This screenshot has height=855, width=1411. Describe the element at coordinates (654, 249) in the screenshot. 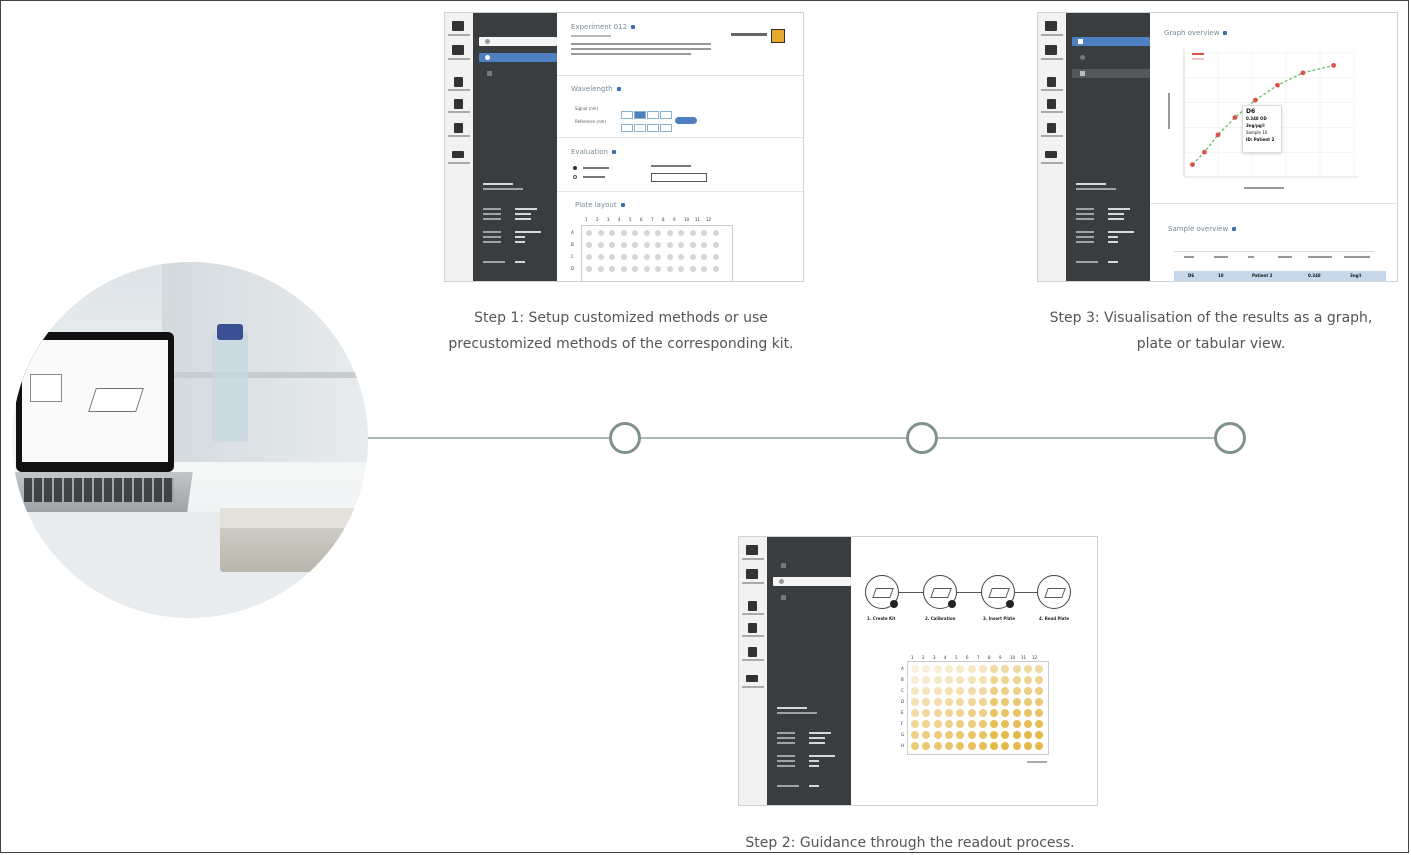

I see `plate-layout-grid: 1 2 3 4 5 6 7 8 9 10 11 12 ABCD` at that location.